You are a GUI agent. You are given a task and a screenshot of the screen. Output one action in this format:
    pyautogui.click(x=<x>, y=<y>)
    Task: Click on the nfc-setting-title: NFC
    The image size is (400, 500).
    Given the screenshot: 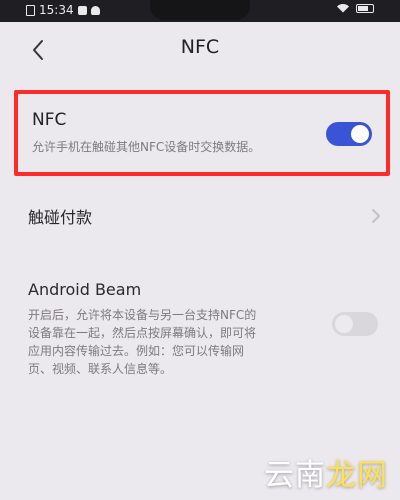 What is the action you would take?
    pyautogui.click(x=49, y=120)
    